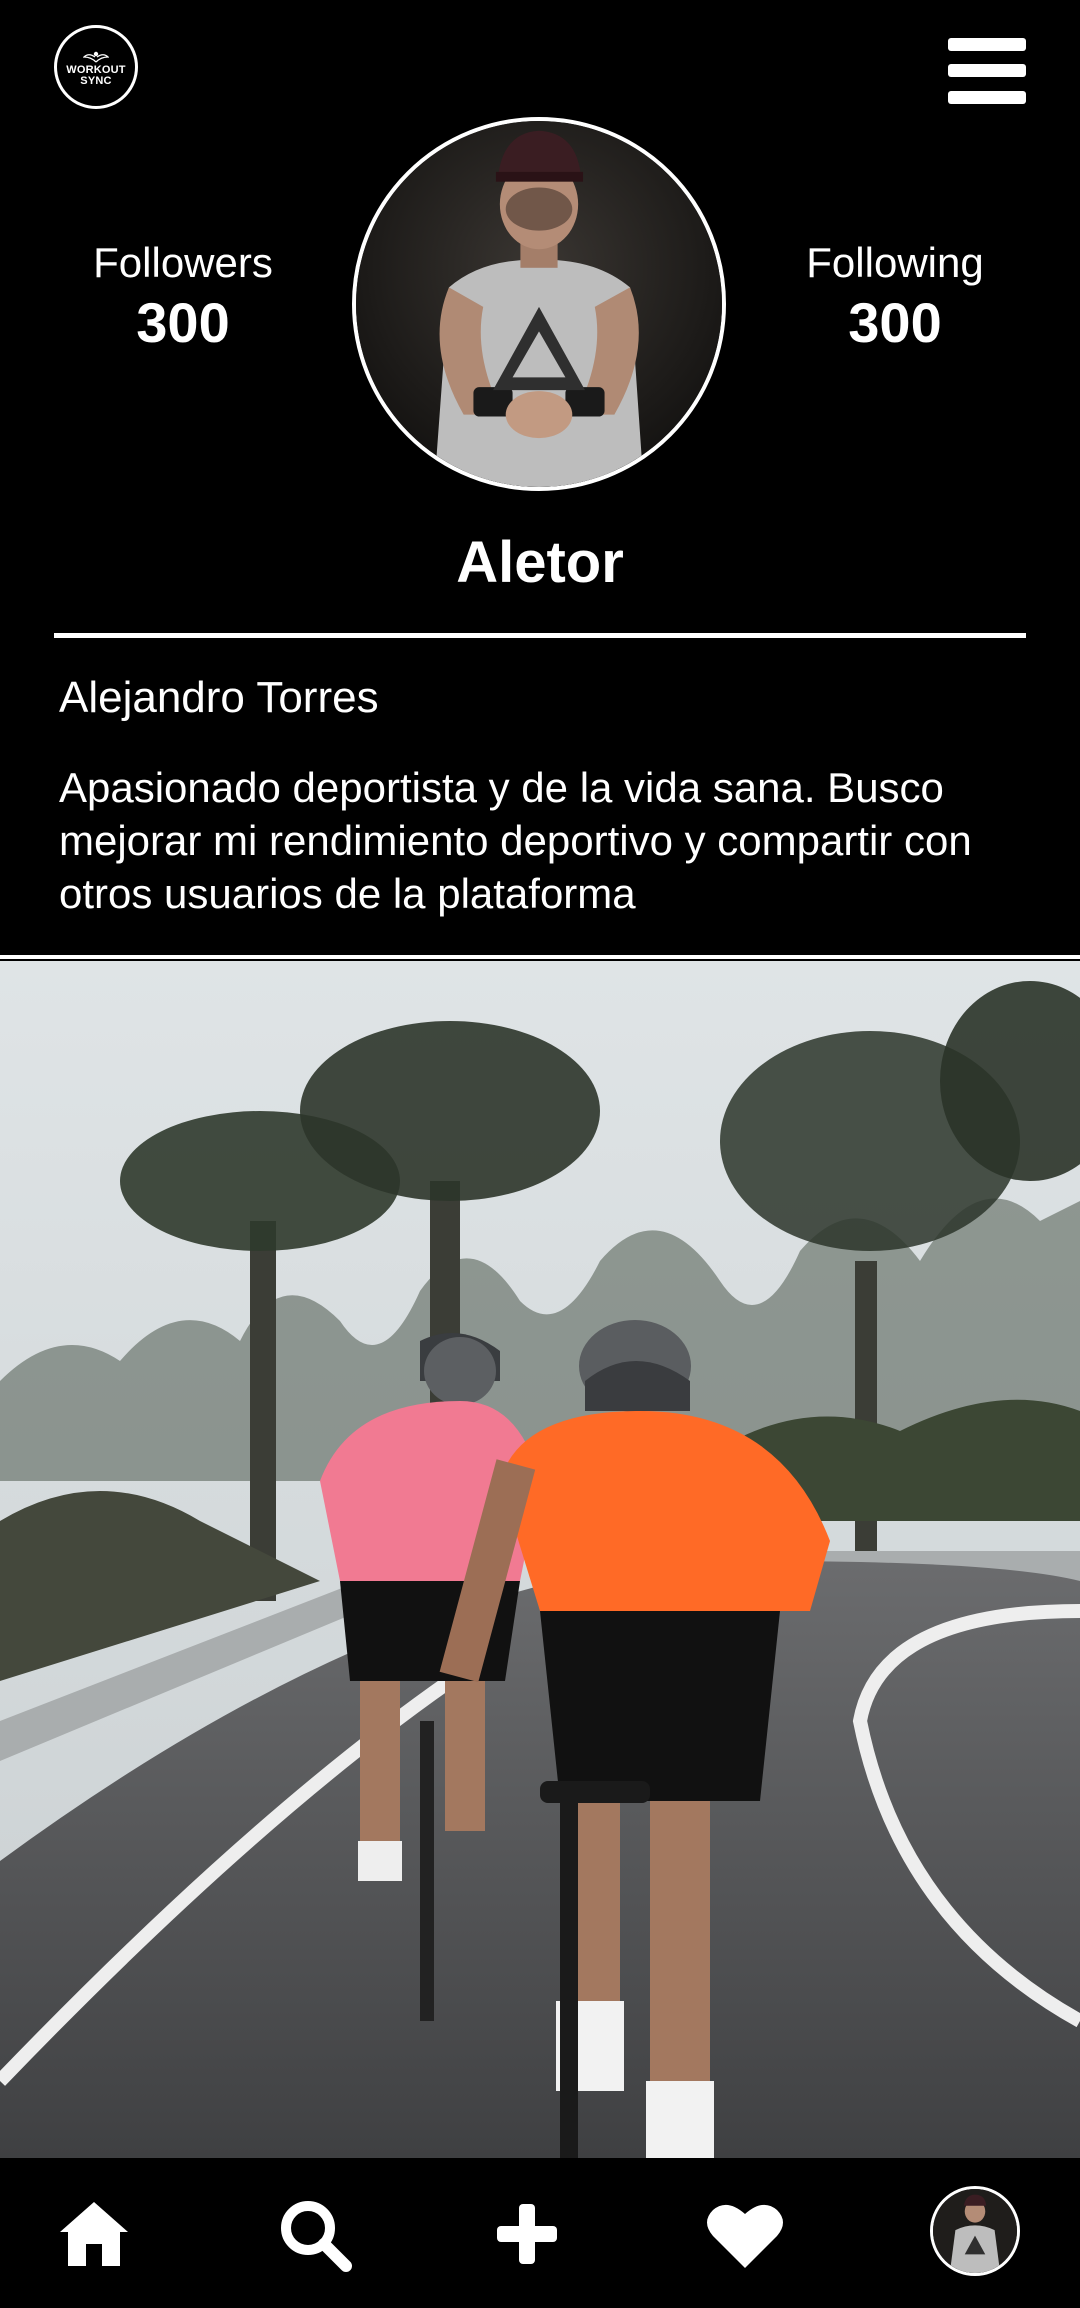  I want to click on wings-icon, so click(96, 56).